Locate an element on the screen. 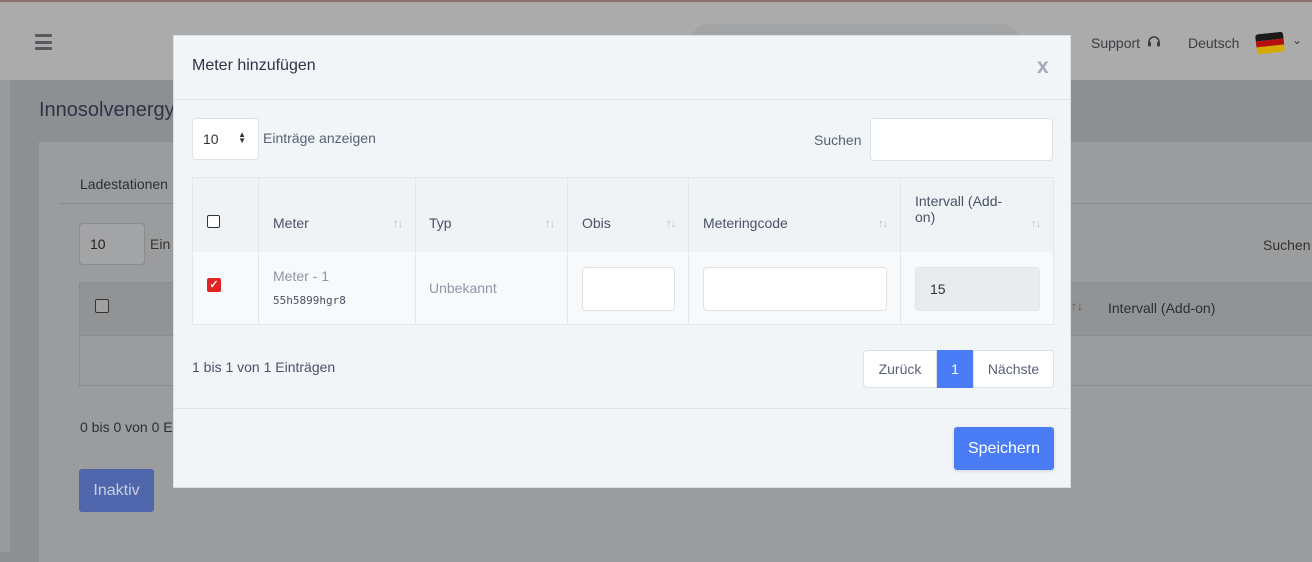 The width and height of the screenshot is (1312, 562). pagination: Zurück 1 Nächste is located at coordinates (958, 369).